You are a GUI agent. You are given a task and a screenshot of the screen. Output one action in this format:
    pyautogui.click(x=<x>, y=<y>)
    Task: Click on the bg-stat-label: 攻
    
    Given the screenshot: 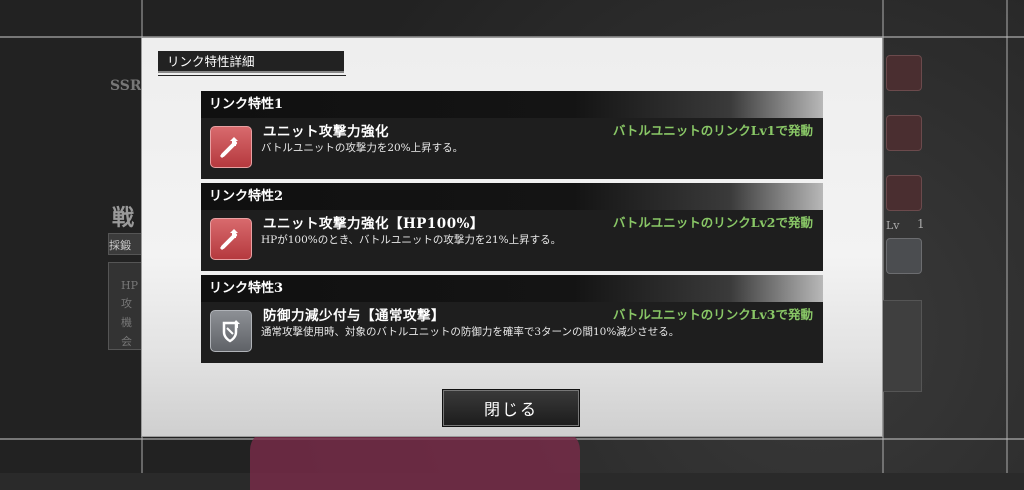 What is the action you would take?
    pyautogui.click(x=126, y=303)
    